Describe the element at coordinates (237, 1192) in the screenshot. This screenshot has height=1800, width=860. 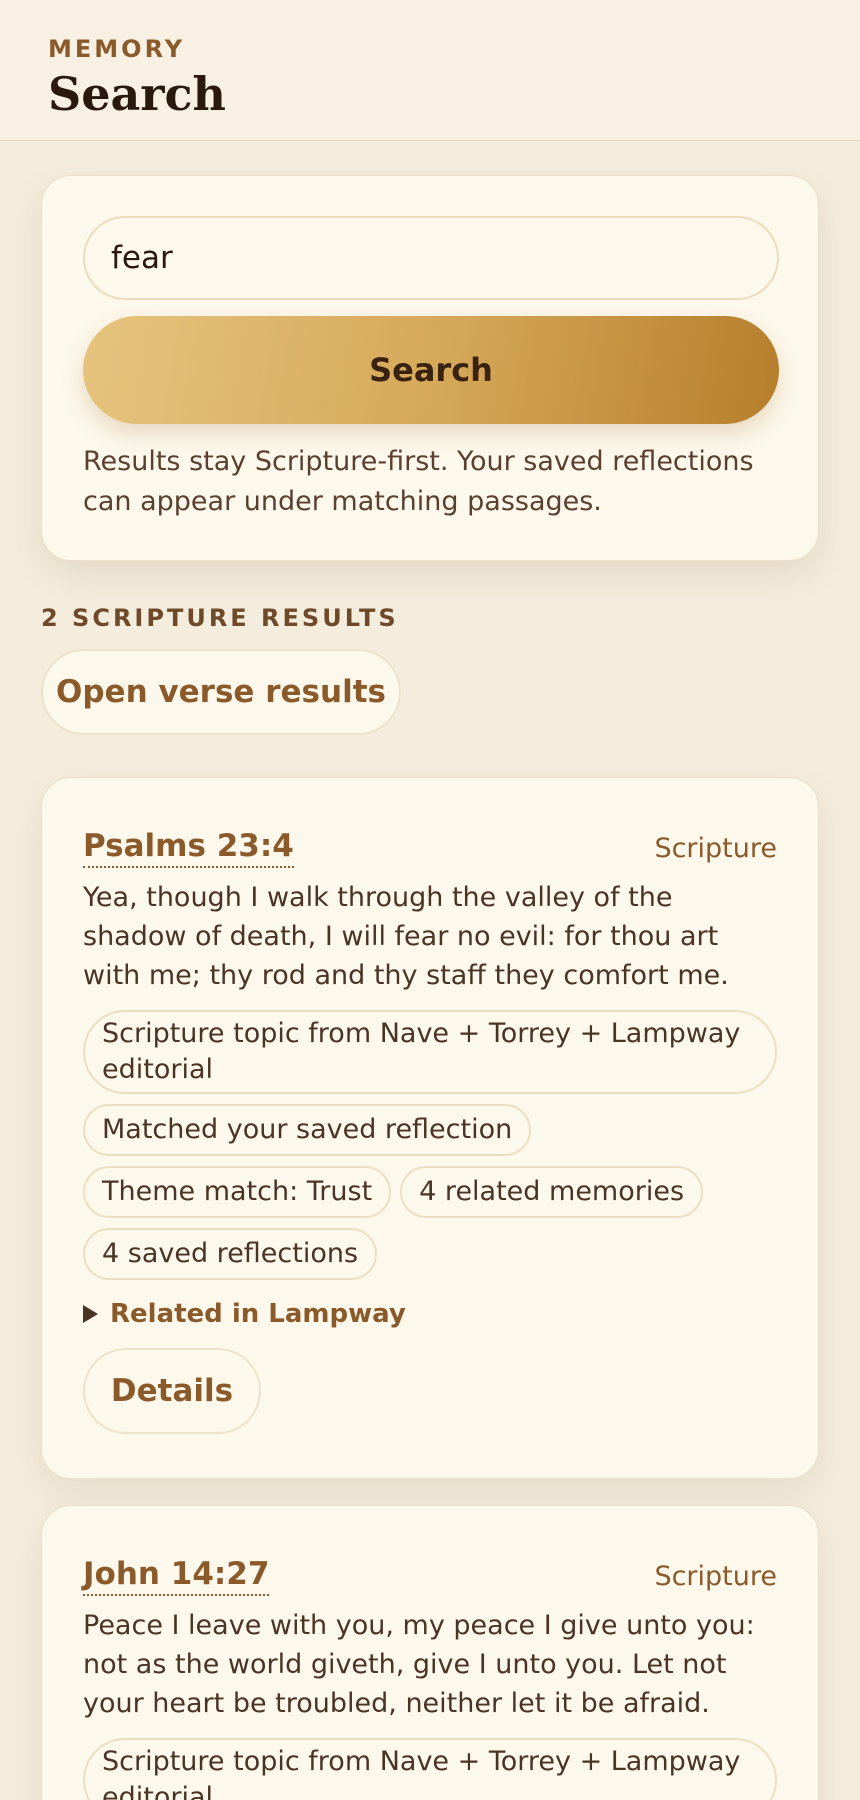
I see `tag-theme-match: Theme match: Trust` at that location.